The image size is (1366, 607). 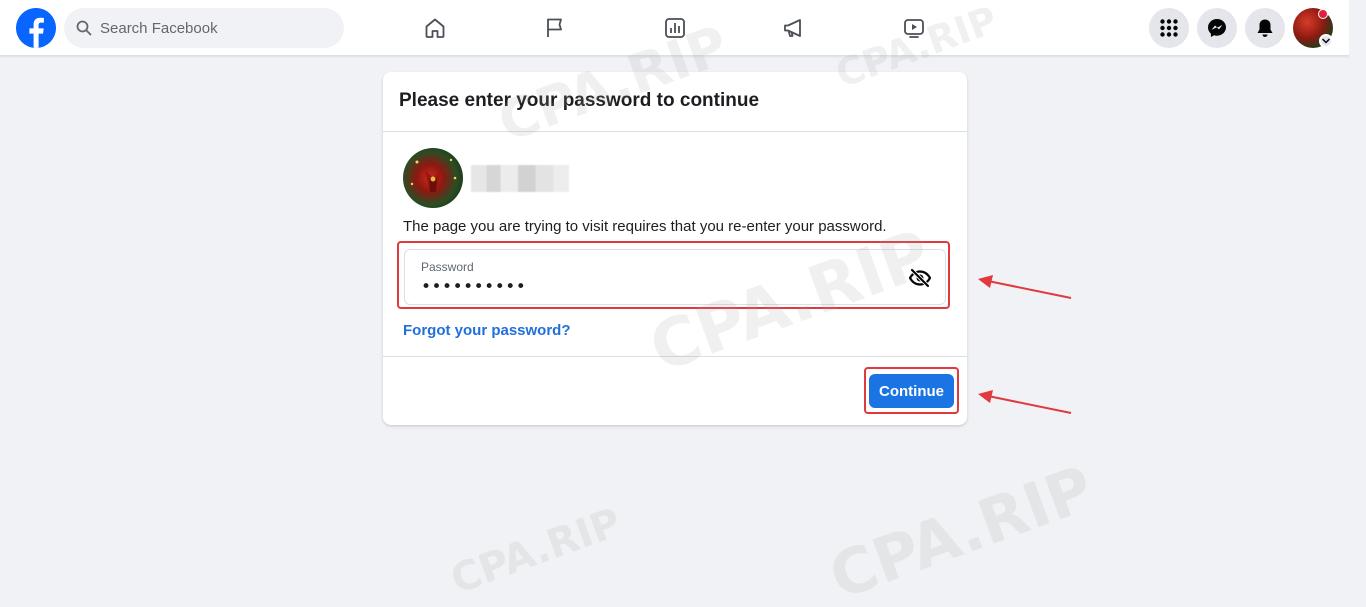 I want to click on search-input, so click(x=210, y=28).